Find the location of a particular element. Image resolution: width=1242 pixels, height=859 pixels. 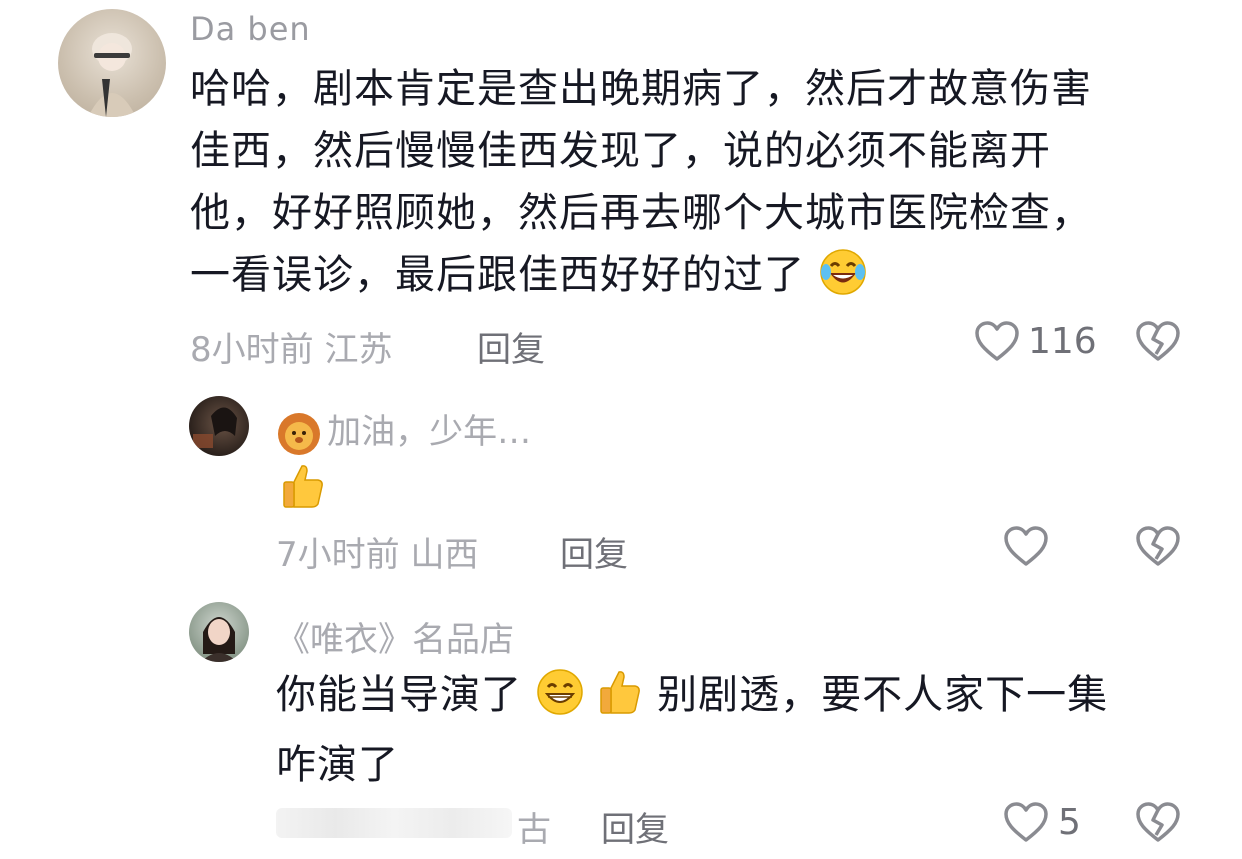

reply-text: 你能当导演了 别剧透，要不人家下一集 咋演了 is located at coordinates (741, 730).